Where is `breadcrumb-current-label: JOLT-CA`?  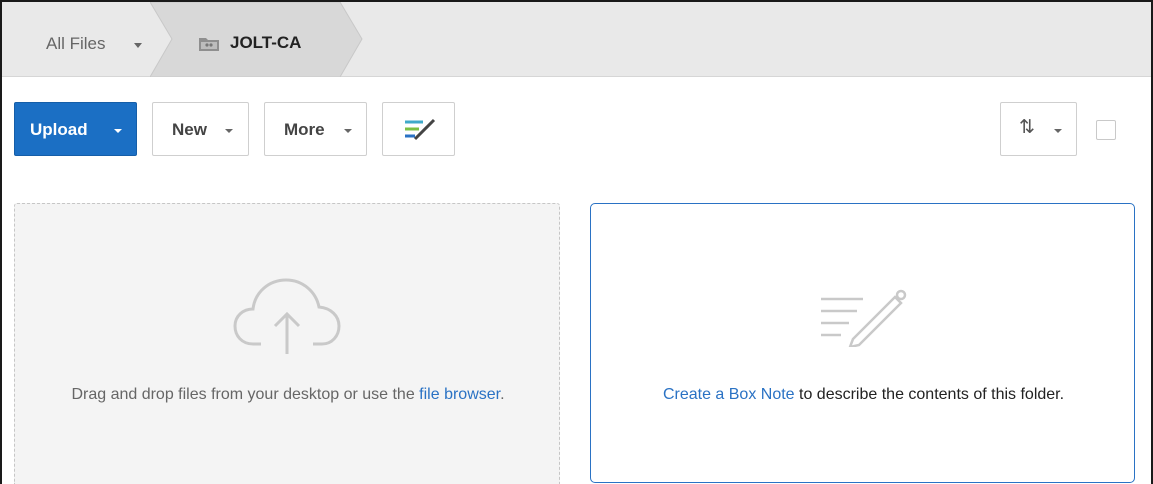
breadcrumb-current-label: JOLT-CA is located at coordinates (266, 42).